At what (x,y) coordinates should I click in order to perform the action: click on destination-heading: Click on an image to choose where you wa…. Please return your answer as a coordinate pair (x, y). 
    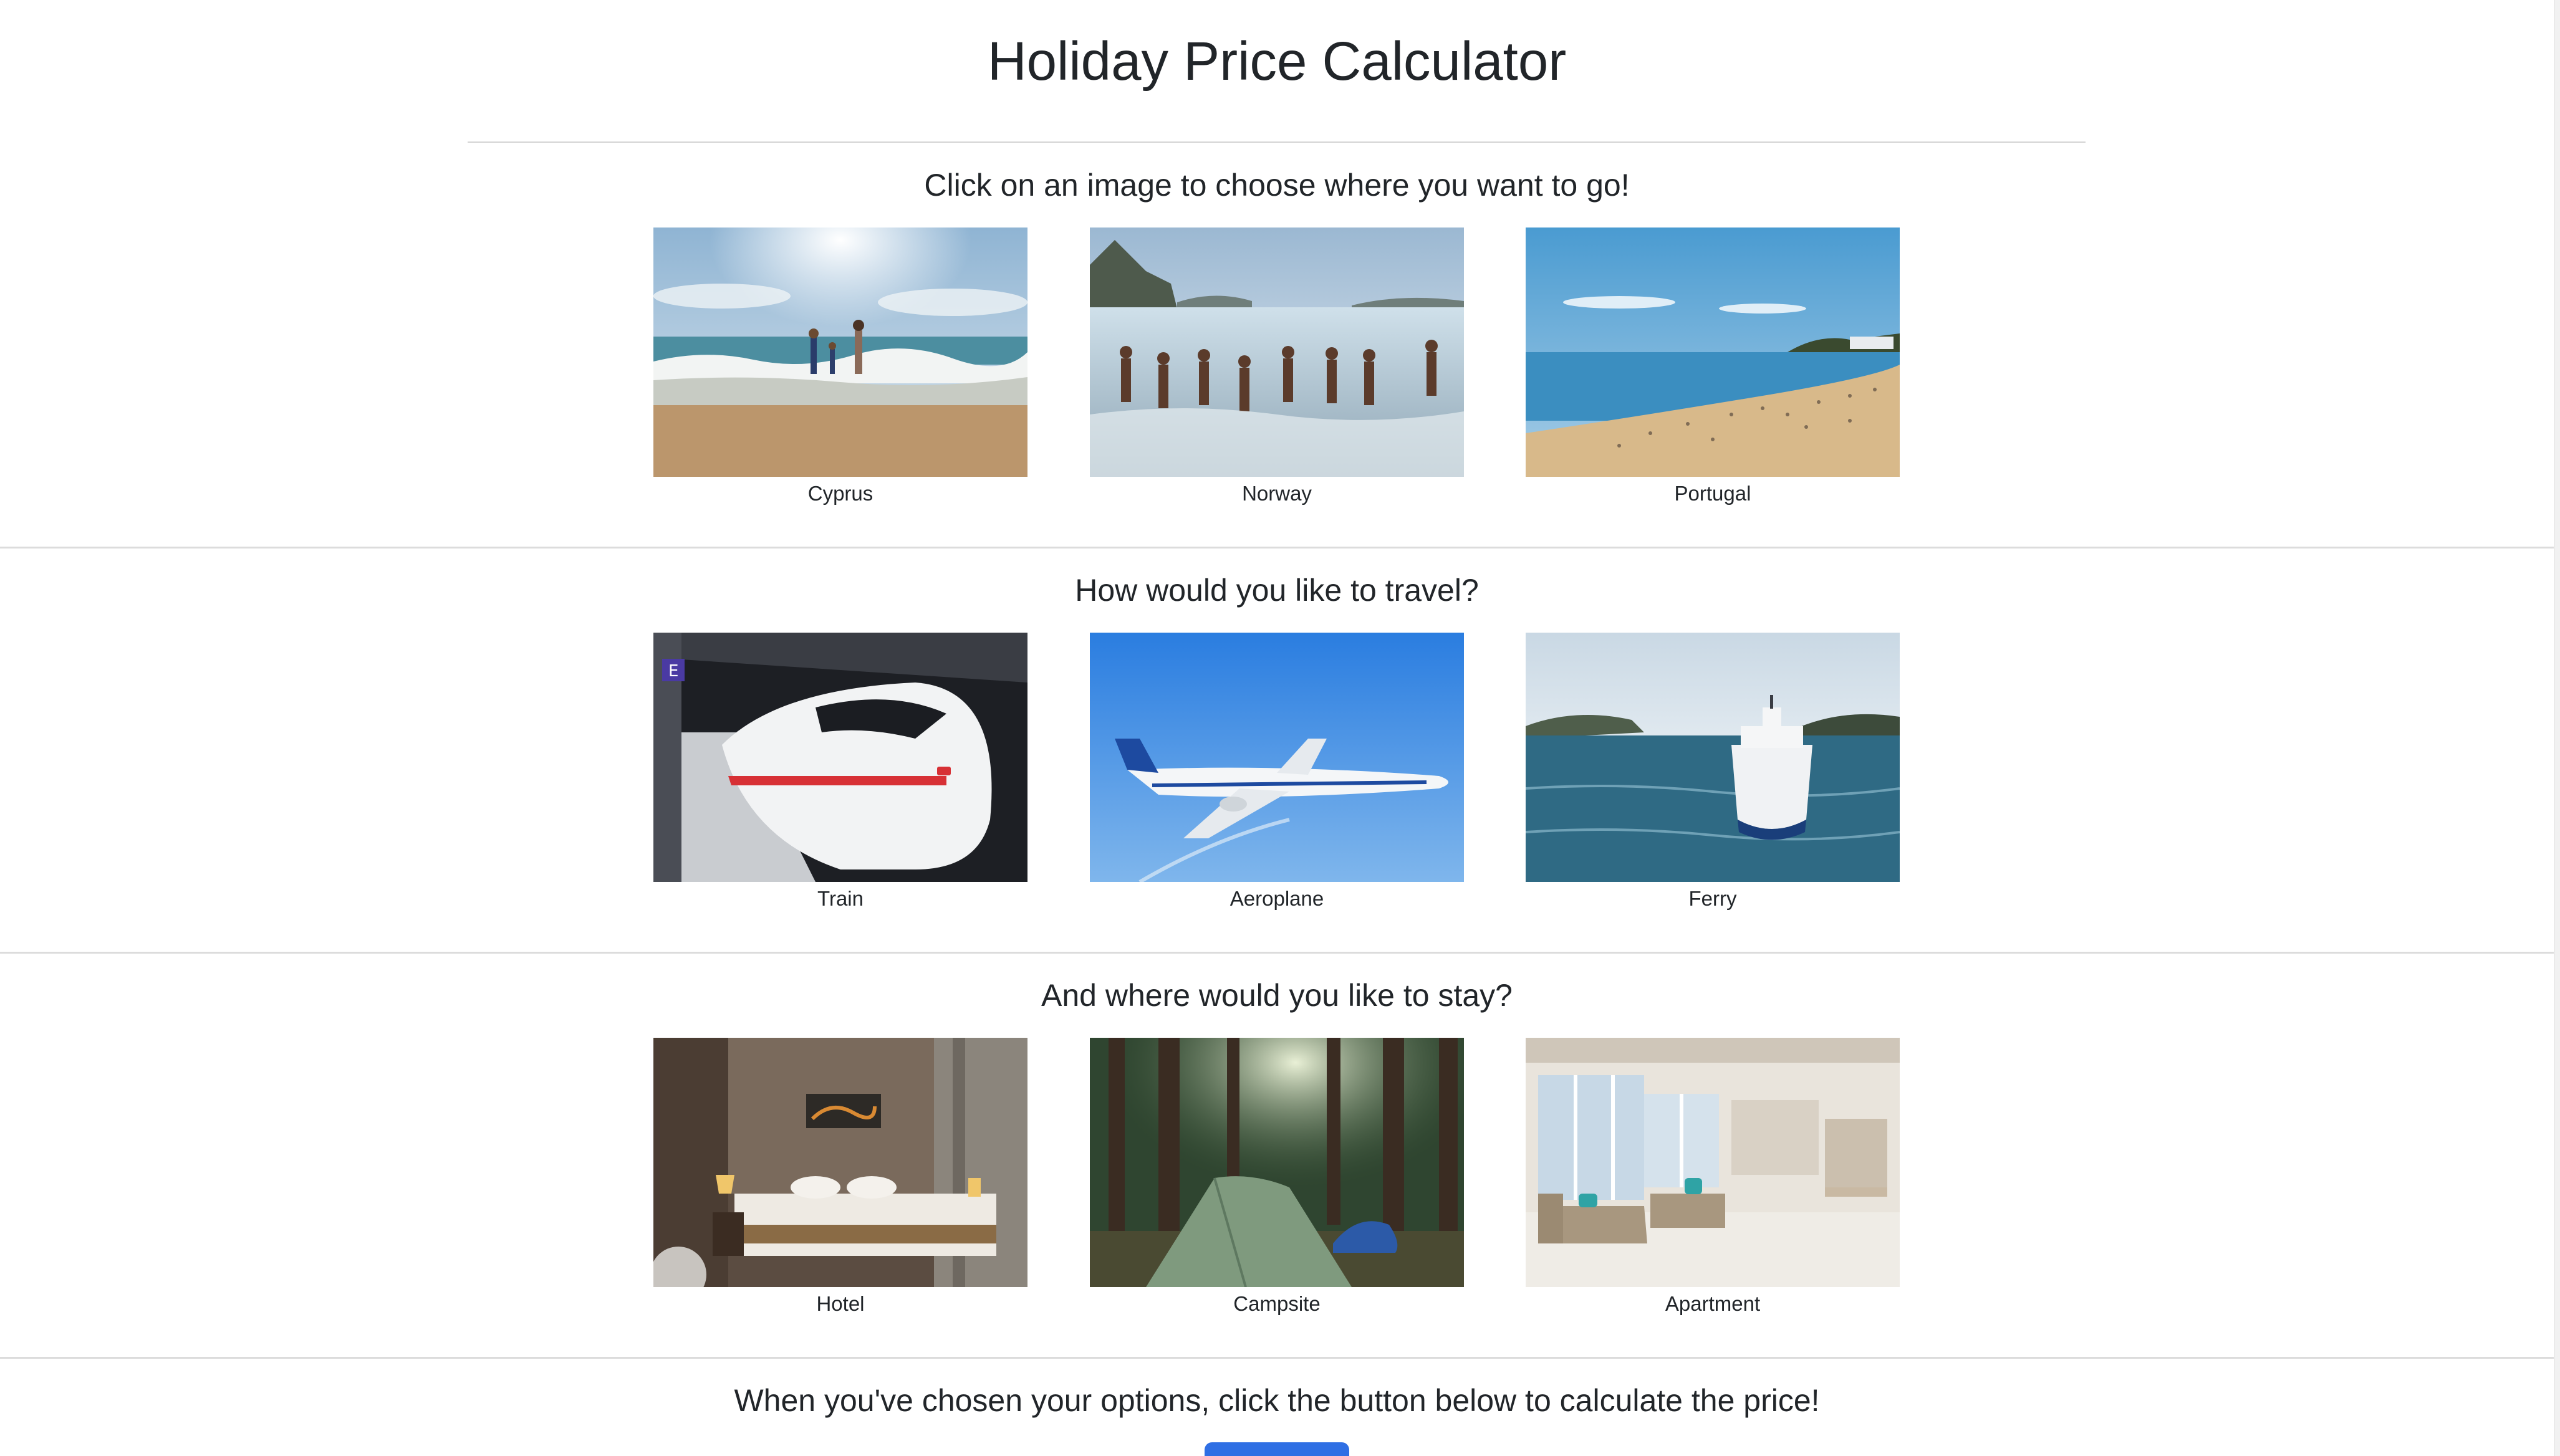
    Looking at the image, I should click on (1277, 186).